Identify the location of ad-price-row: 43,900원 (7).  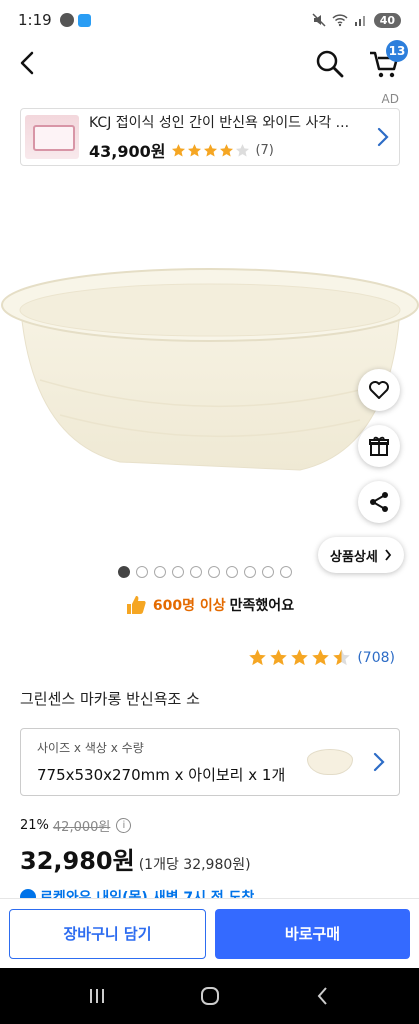
(232, 150).